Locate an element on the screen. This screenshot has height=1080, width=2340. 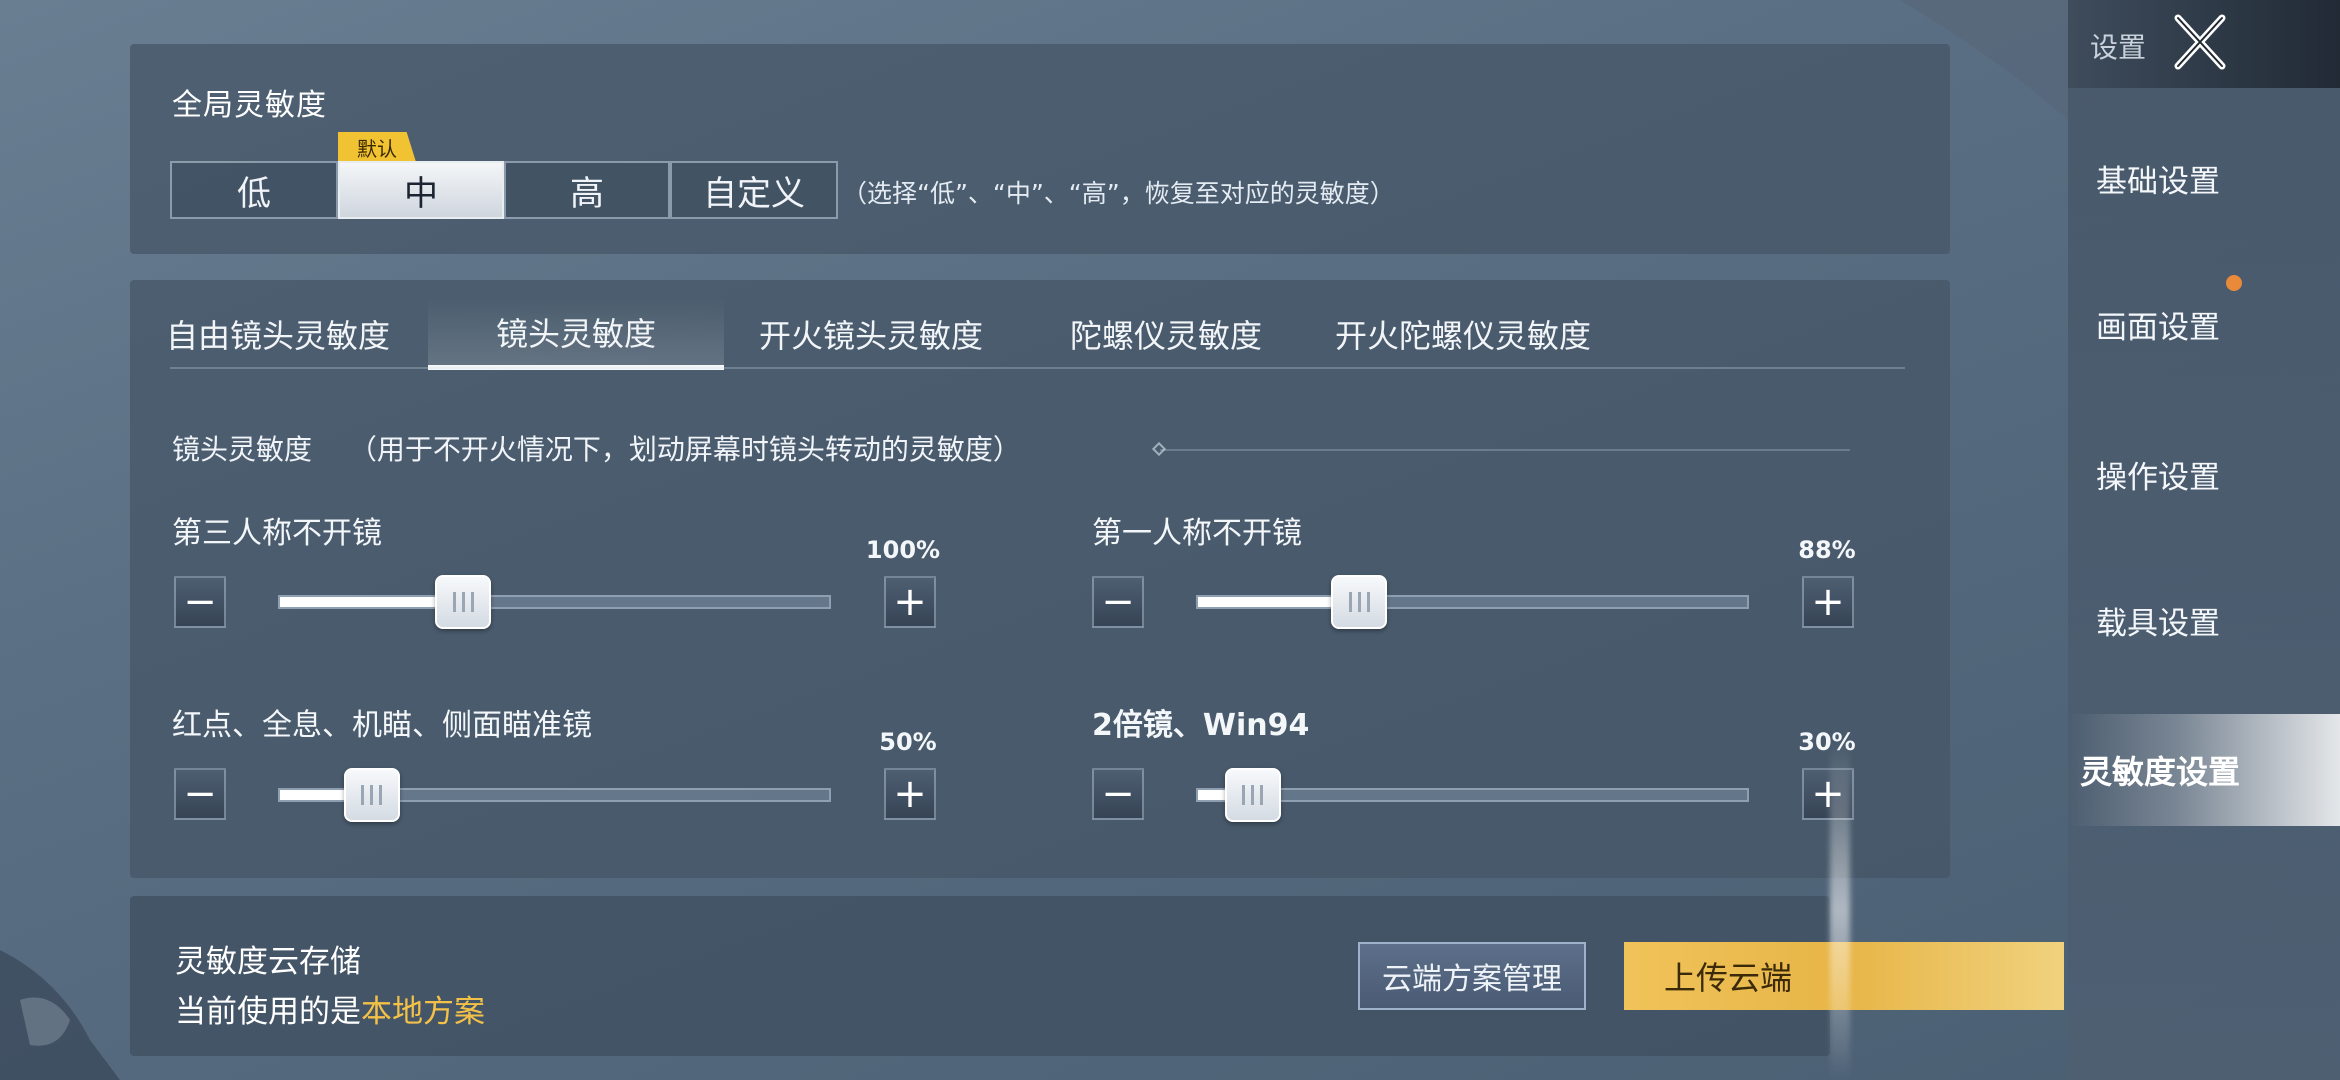
sidebar-item-basic: 基础设置 is located at coordinates (2204, 178).